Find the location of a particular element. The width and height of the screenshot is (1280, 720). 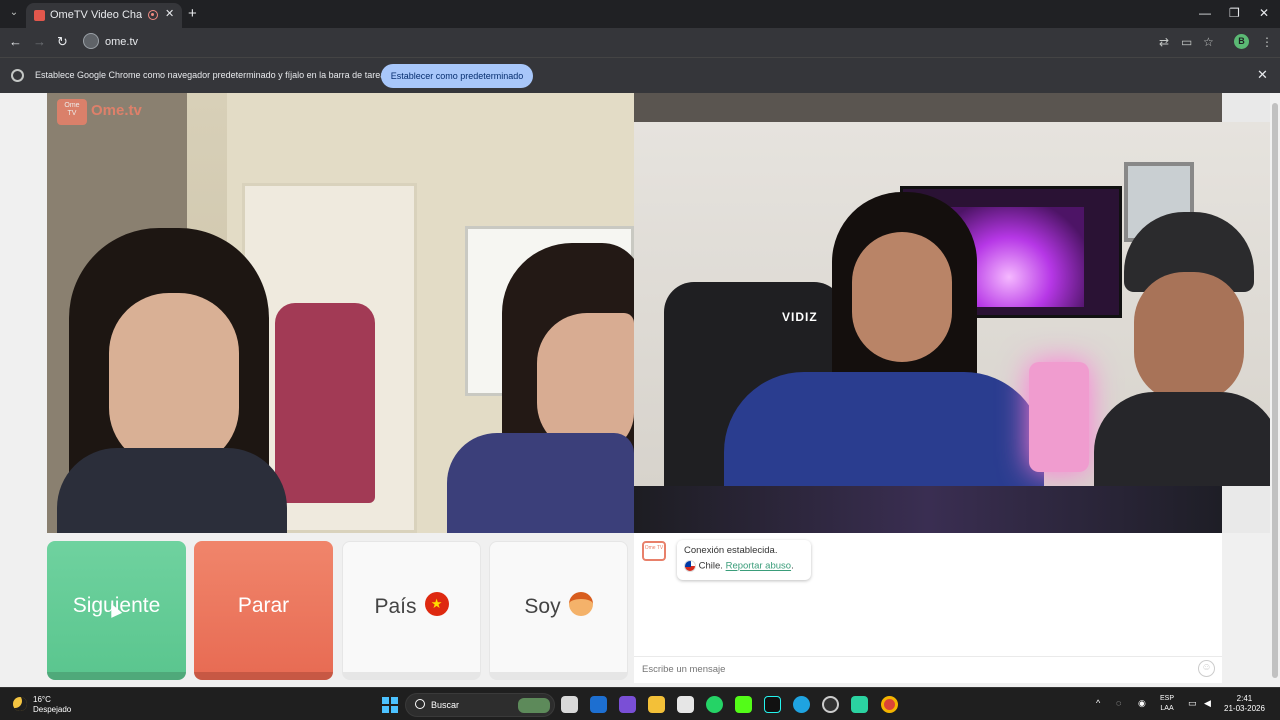

local-video-person1-face is located at coordinates (174, 380).